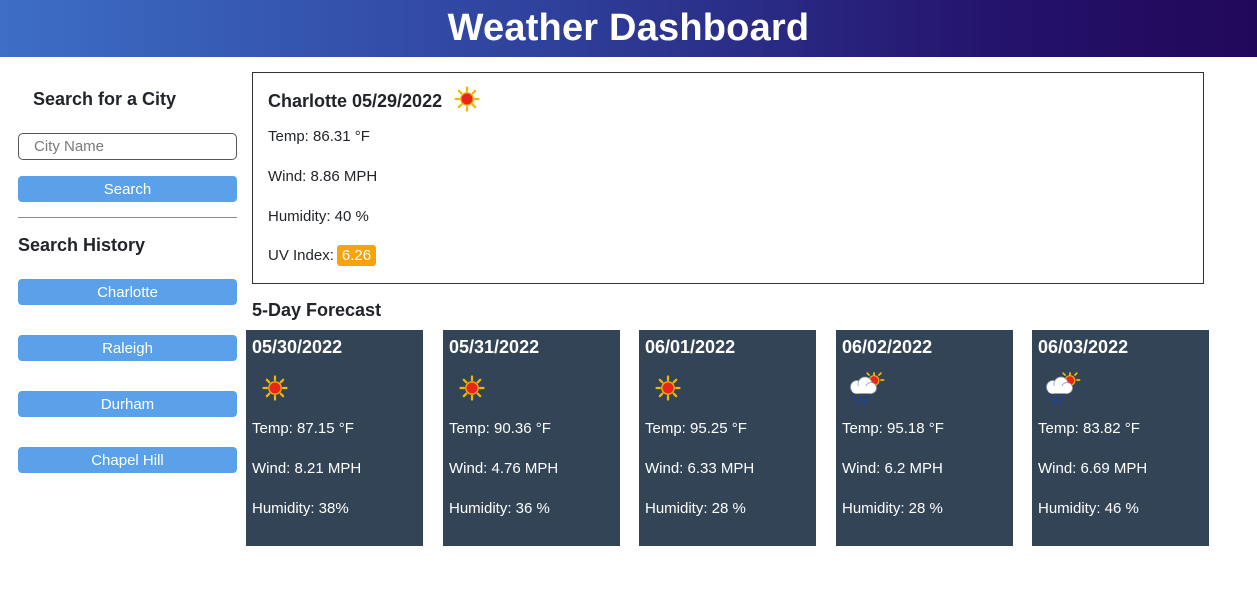 The width and height of the screenshot is (1257, 593). Describe the element at coordinates (303, 428) in the screenshot. I see `forecast-temp: Temp: 87.15 °F` at that location.